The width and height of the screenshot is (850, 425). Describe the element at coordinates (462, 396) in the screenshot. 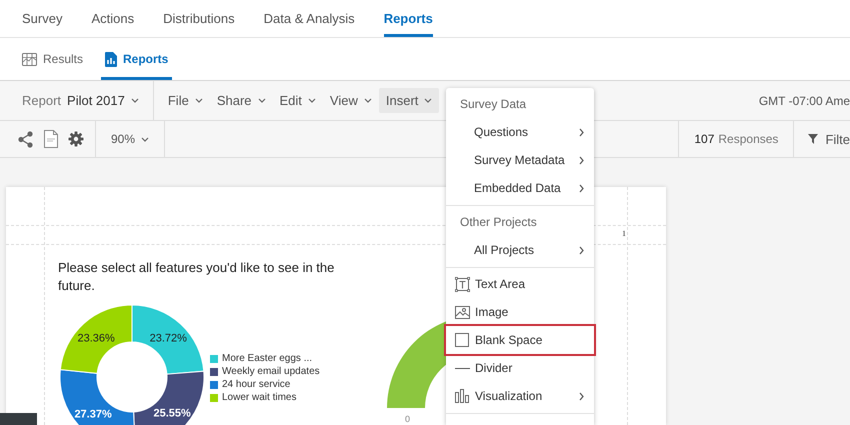

I see `bar-chart-icon` at that location.